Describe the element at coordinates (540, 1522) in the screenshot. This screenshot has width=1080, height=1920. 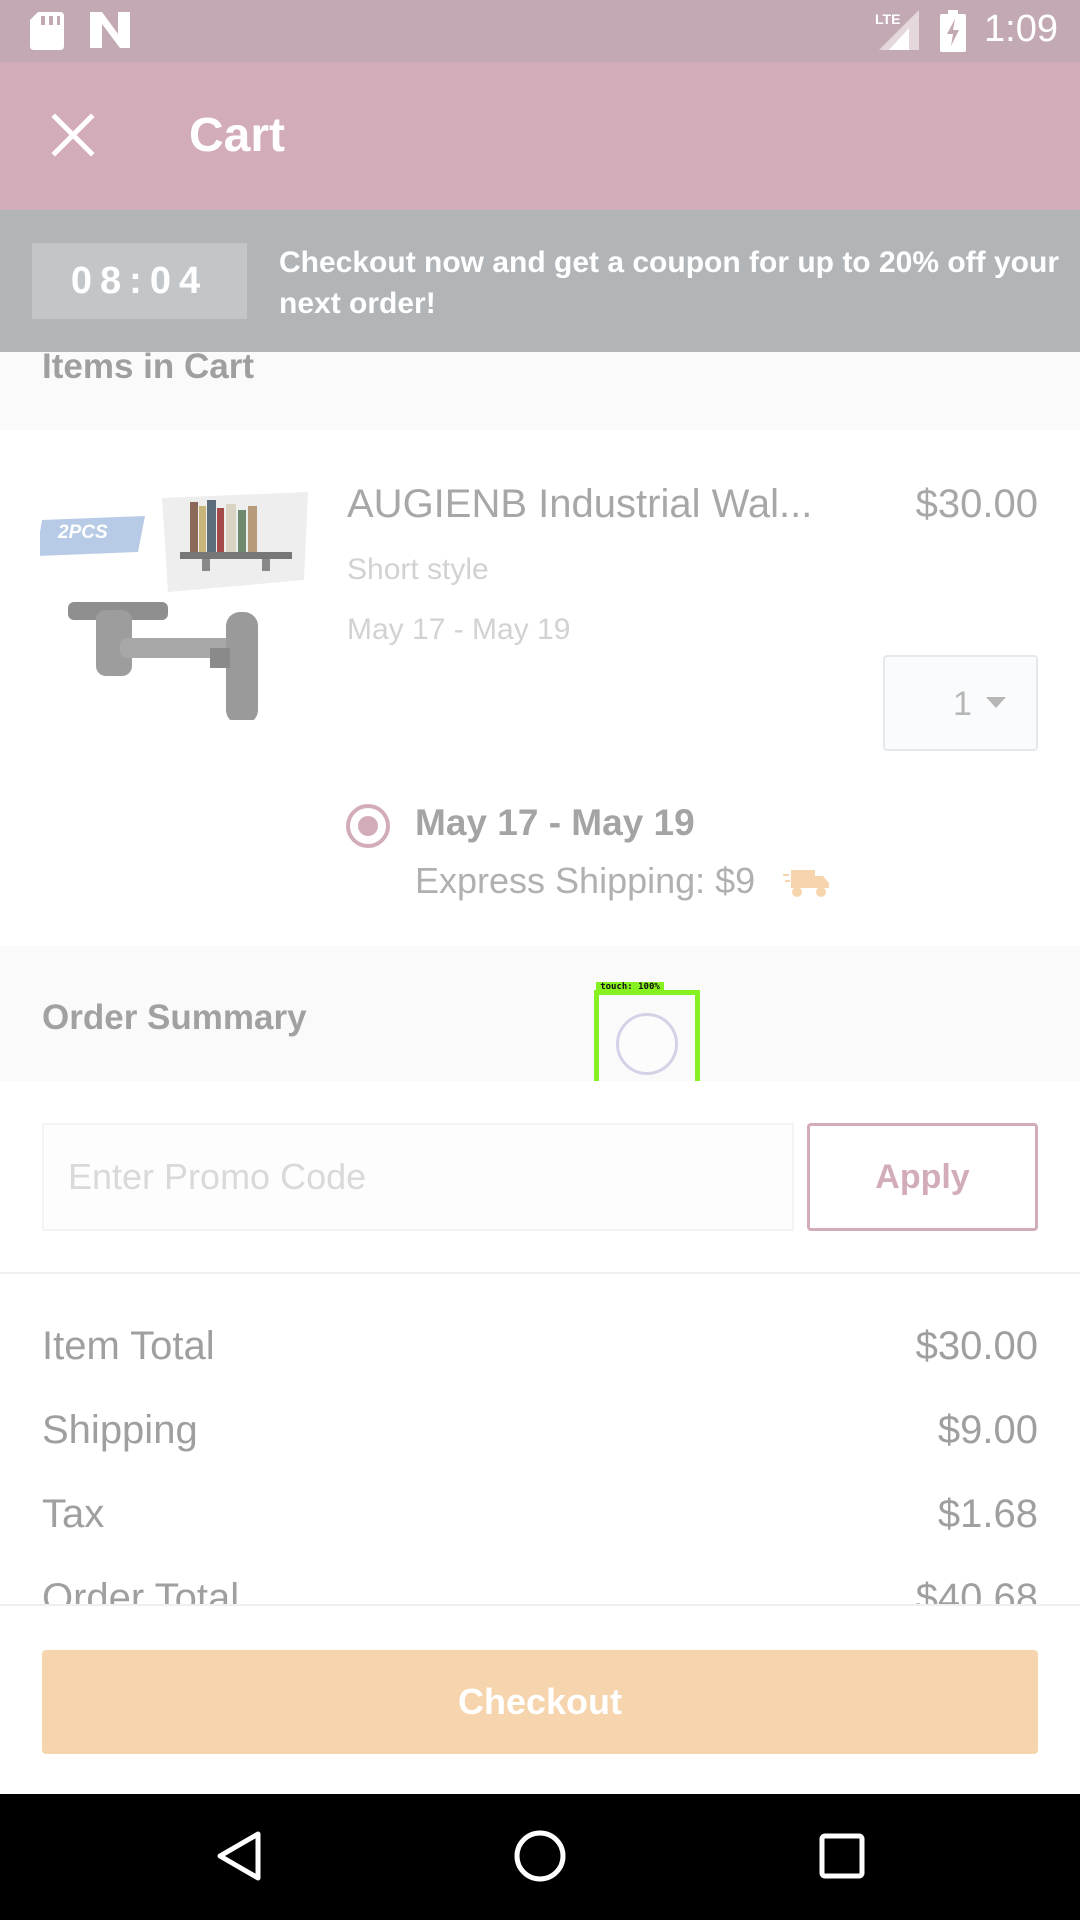
I see `tax-total-row: Tax $1.68` at that location.